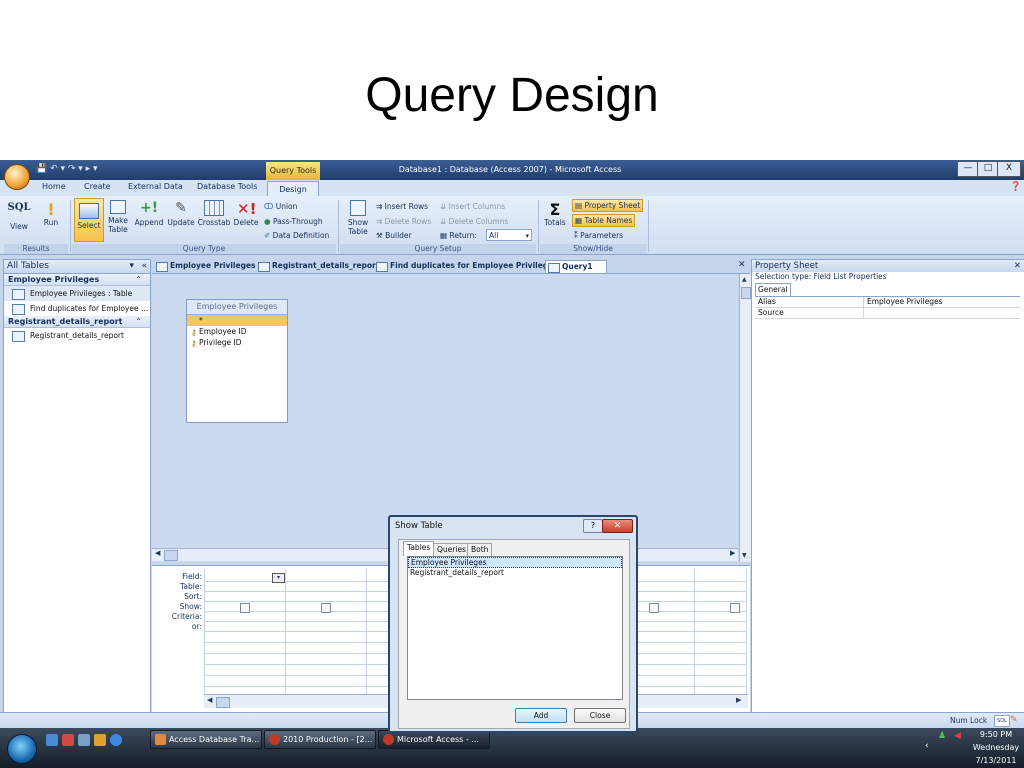 The height and width of the screenshot is (768, 1024). I want to click on view-button: View, so click(19, 226).